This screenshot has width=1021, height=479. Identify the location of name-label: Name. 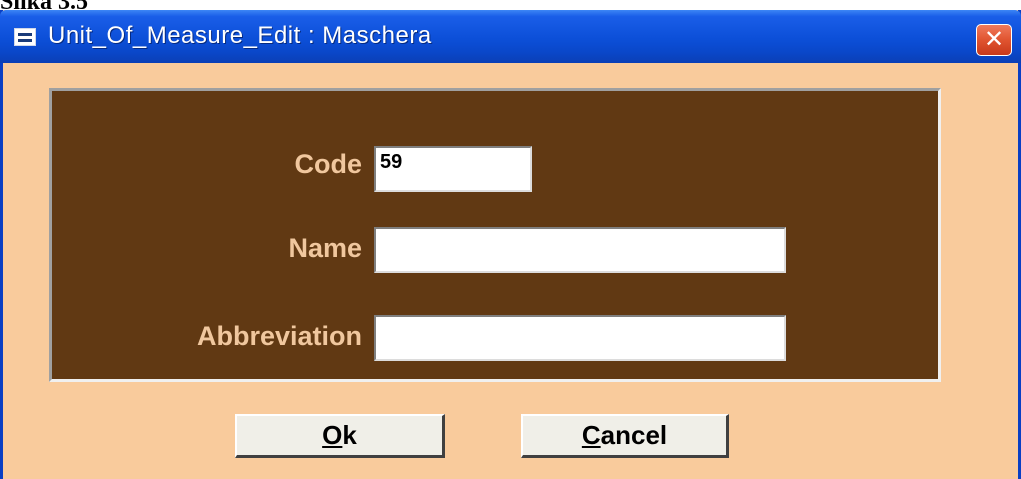
(325, 248).